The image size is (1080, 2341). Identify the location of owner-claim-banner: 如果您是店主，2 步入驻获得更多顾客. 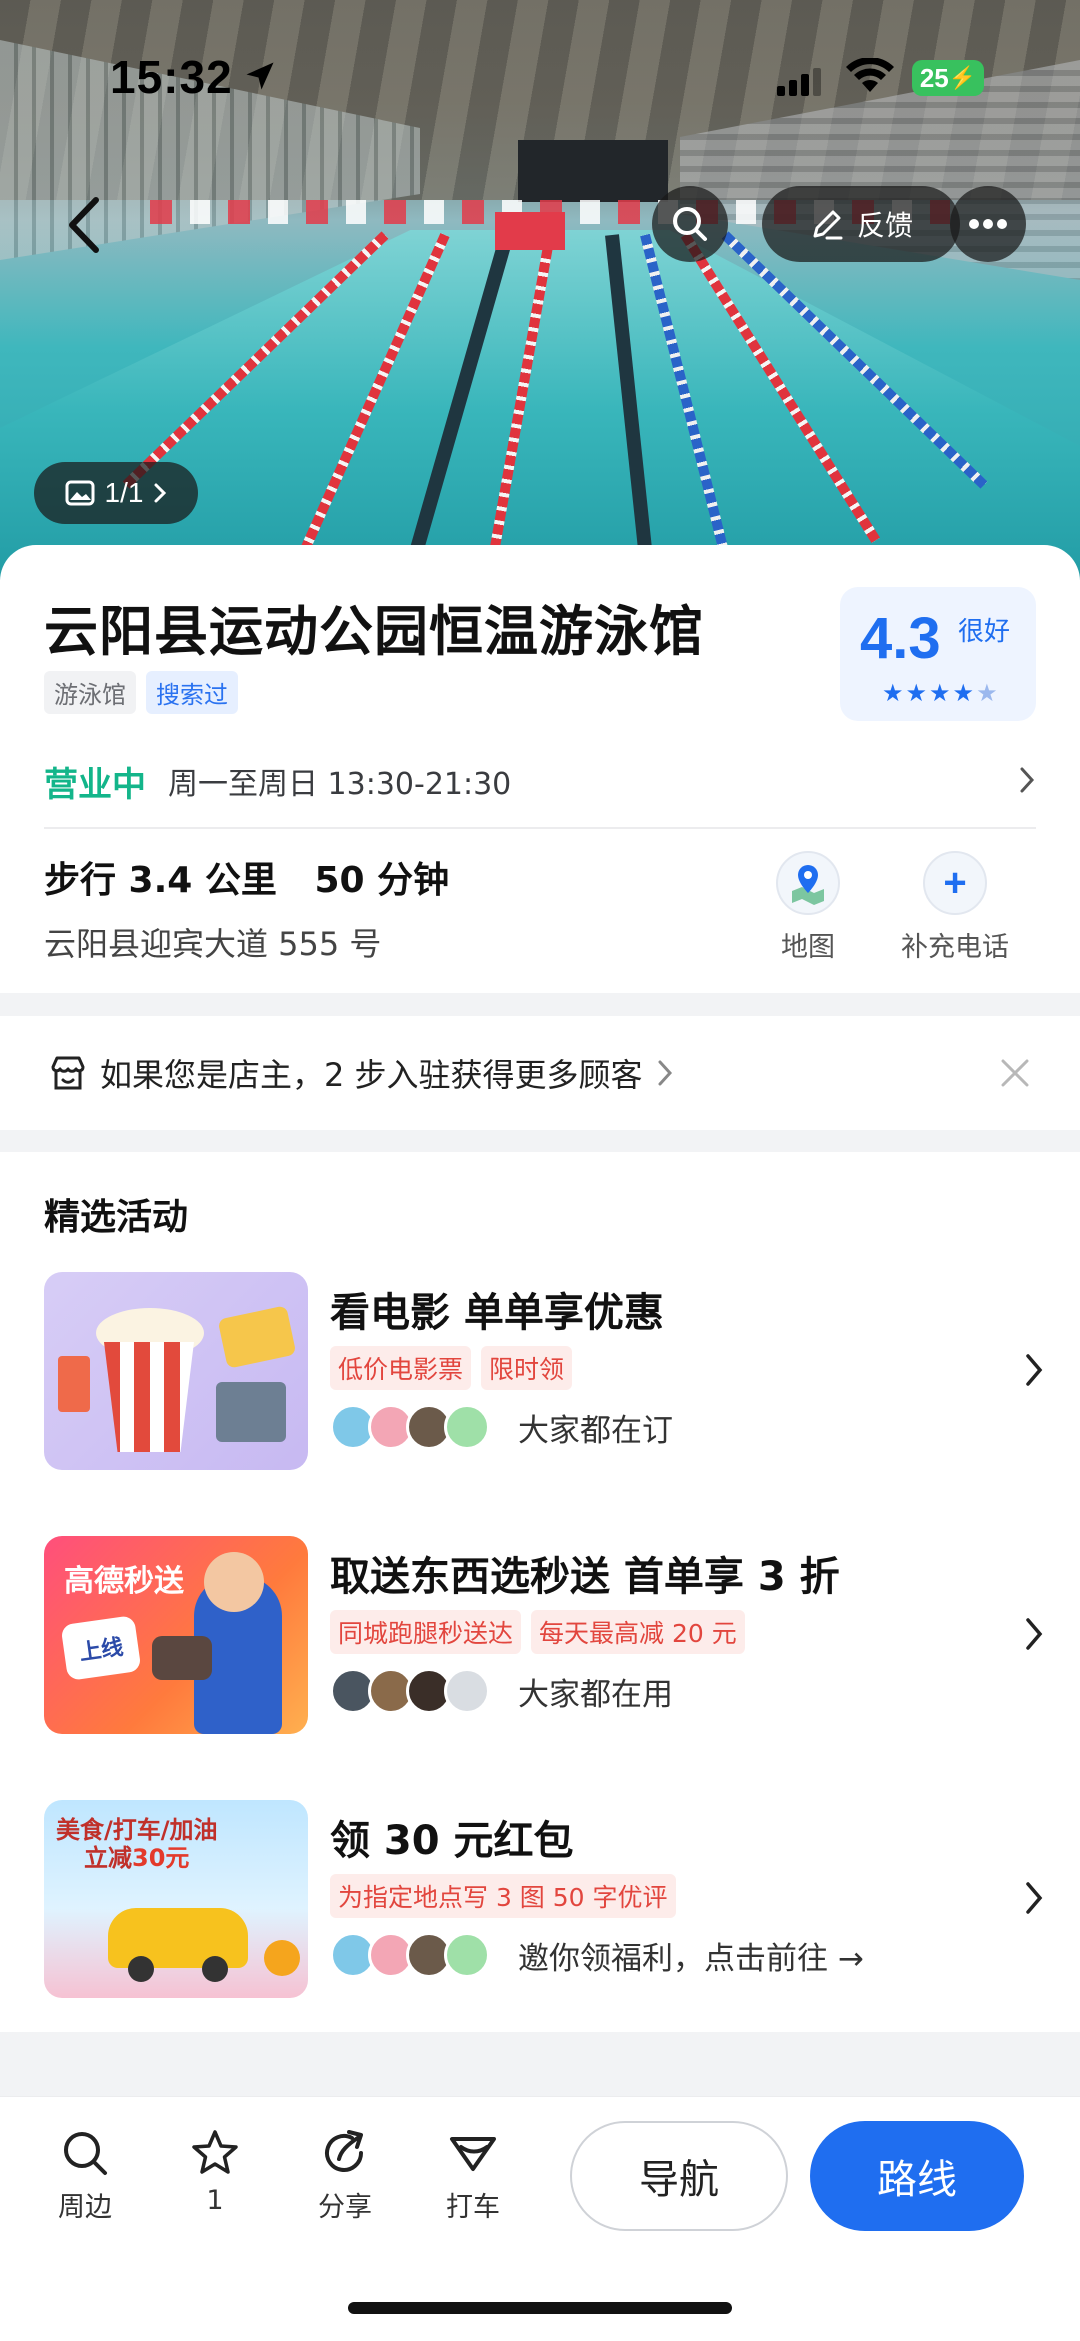
(540, 1073).